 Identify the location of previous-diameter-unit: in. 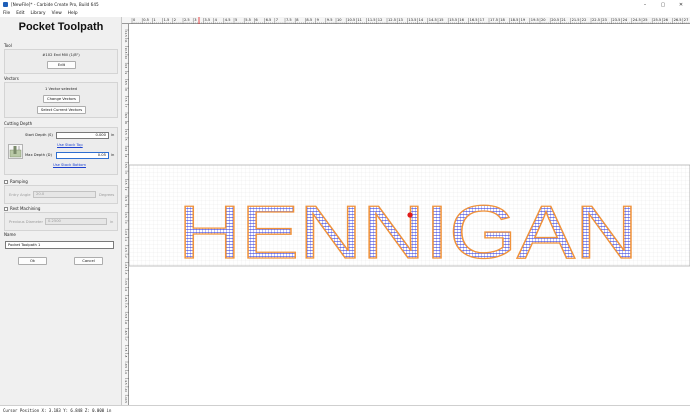
(112, 222).